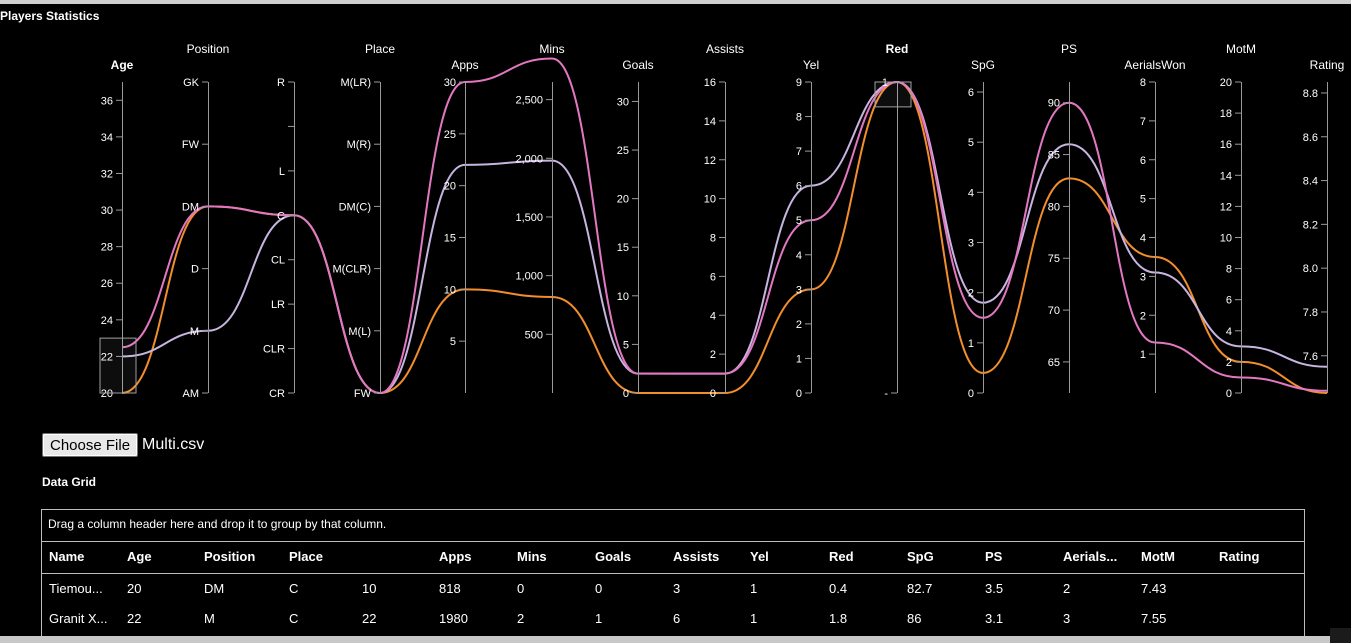 The height and width of the screenshot is (643, 1351). Describe the element at coordinates (122, 65) in the screenshot. I see `axis-label: Age` at that location.